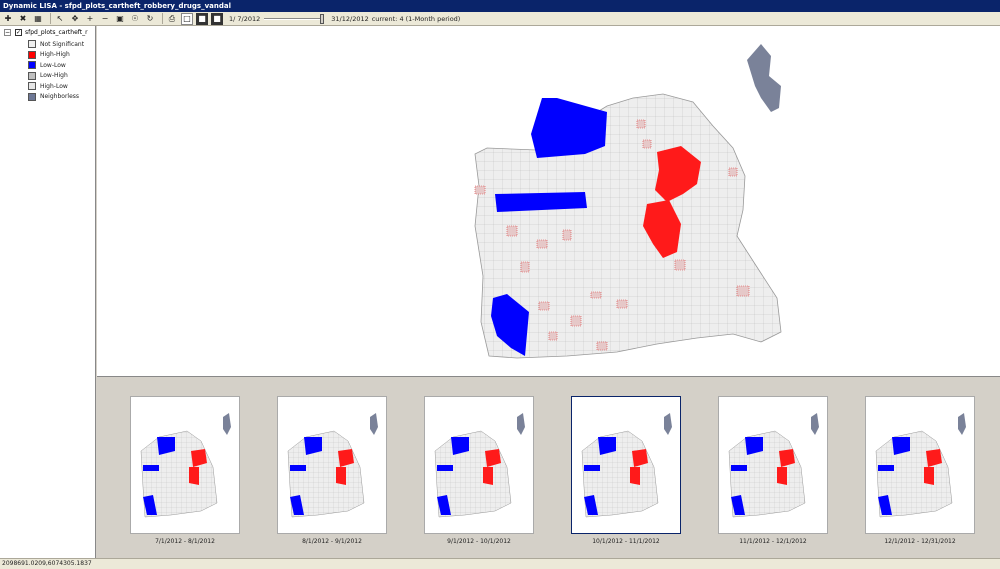 This screenshot has width=1000, height=569. Describe the element at coordinates (105, 19) in the screenshot. I see `zoom-out-icon: −` at that location.